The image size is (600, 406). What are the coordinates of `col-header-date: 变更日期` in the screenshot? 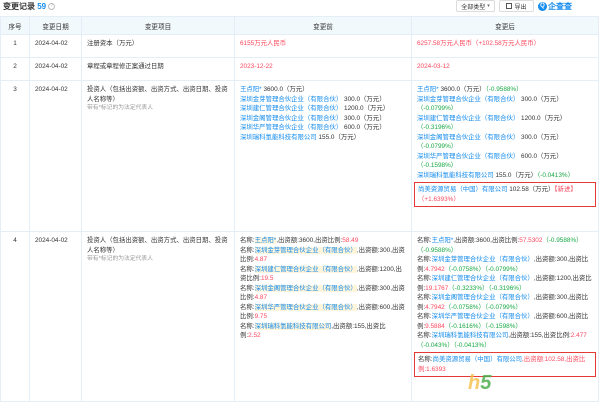 It's located at (55, 25).